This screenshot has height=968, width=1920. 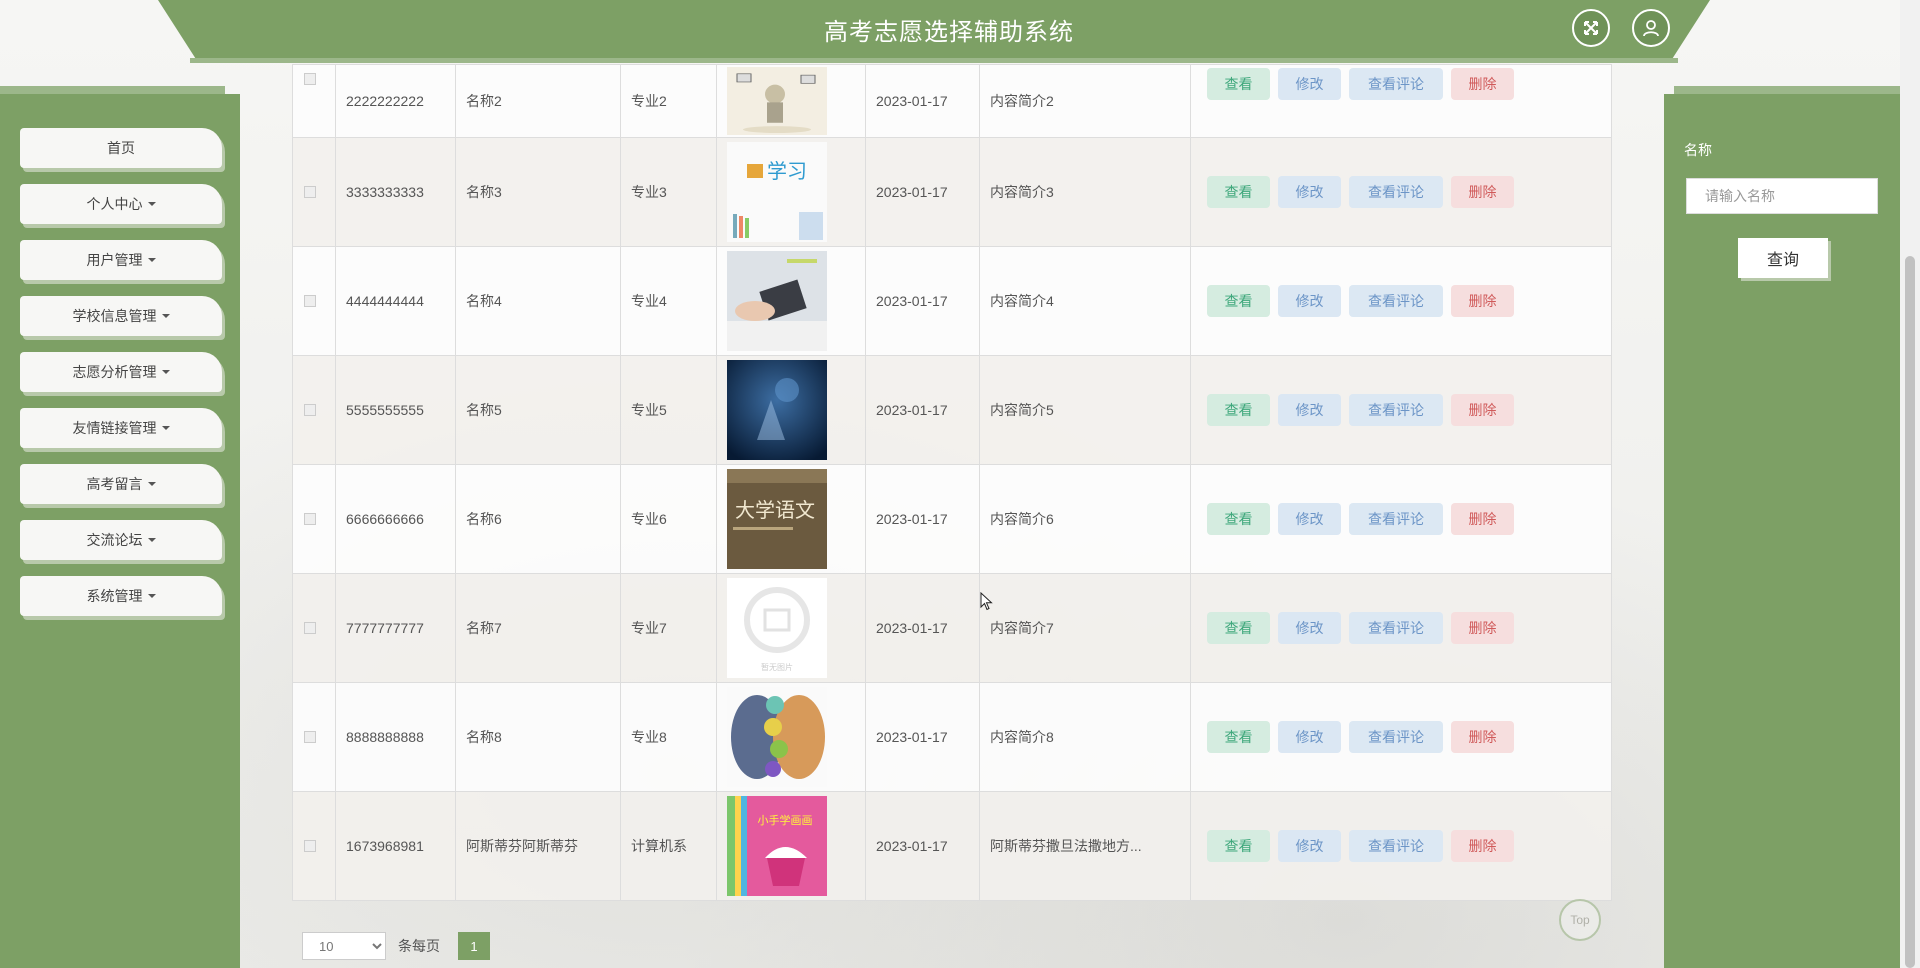 What do you see at coordinates (121, 596) in the screenshot?
I see `sidebar-item-8: 系统管理` at bounding box center [121, 596].